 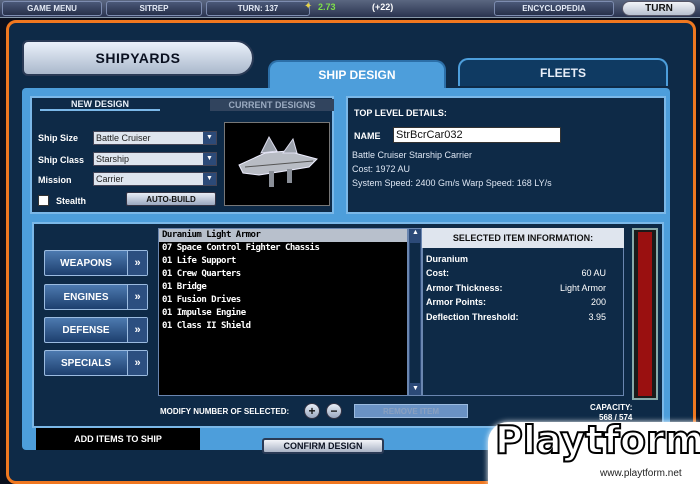 What do you see at coordinates (411, 411) in the screenshot?
I see `remove-item-button: REMOVE ITEM` at bounding box center [411, 411].